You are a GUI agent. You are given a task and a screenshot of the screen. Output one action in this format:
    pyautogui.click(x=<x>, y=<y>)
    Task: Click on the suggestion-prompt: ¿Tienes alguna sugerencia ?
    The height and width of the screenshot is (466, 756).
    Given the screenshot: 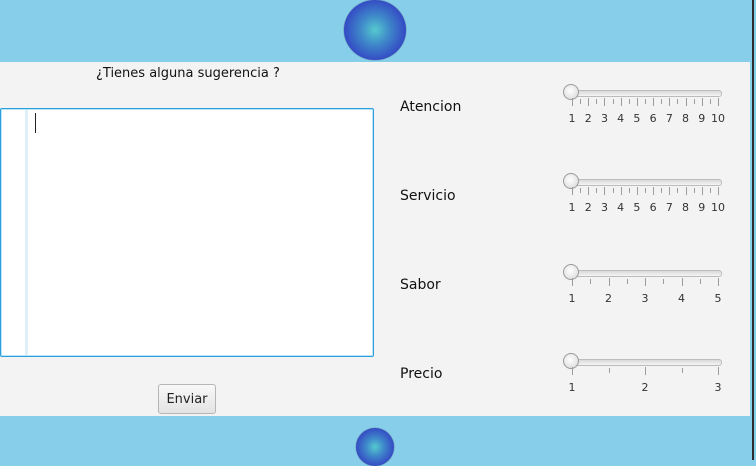 What is the action you would take?
    pyautogui.click(x=188, y=73)
    